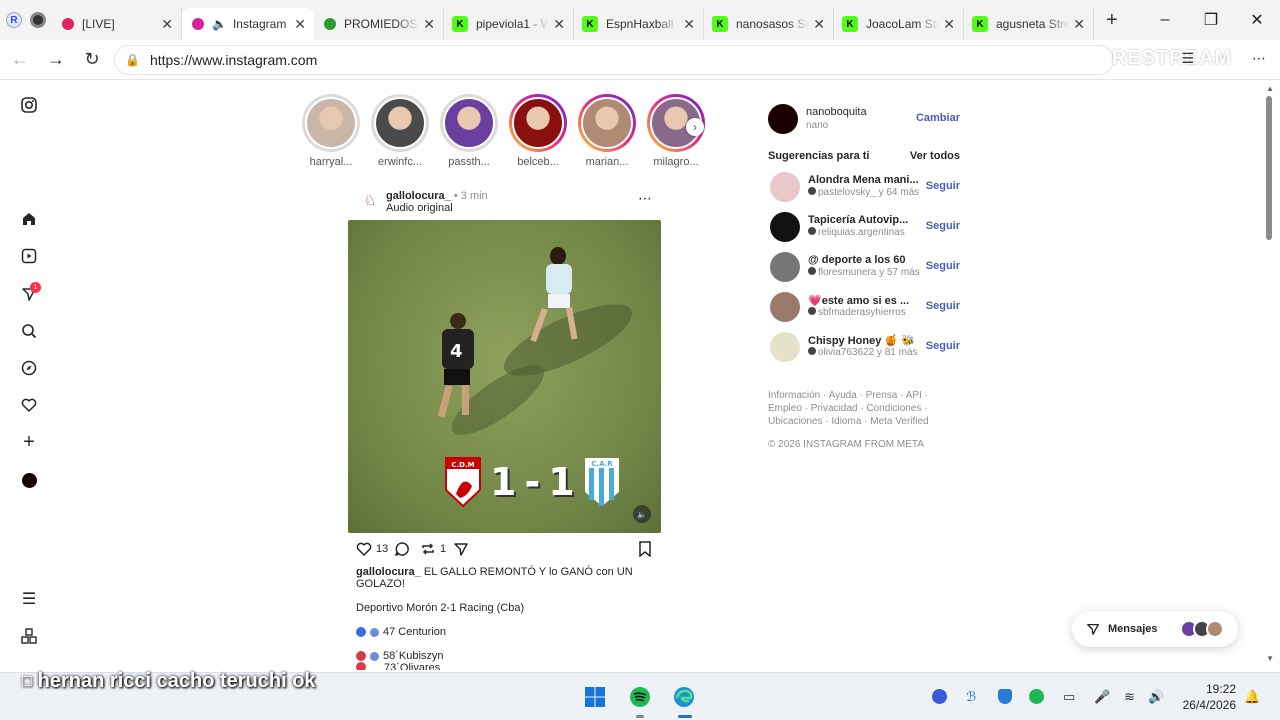  I want to click on stories-next-button: ›, so click(695, 127).